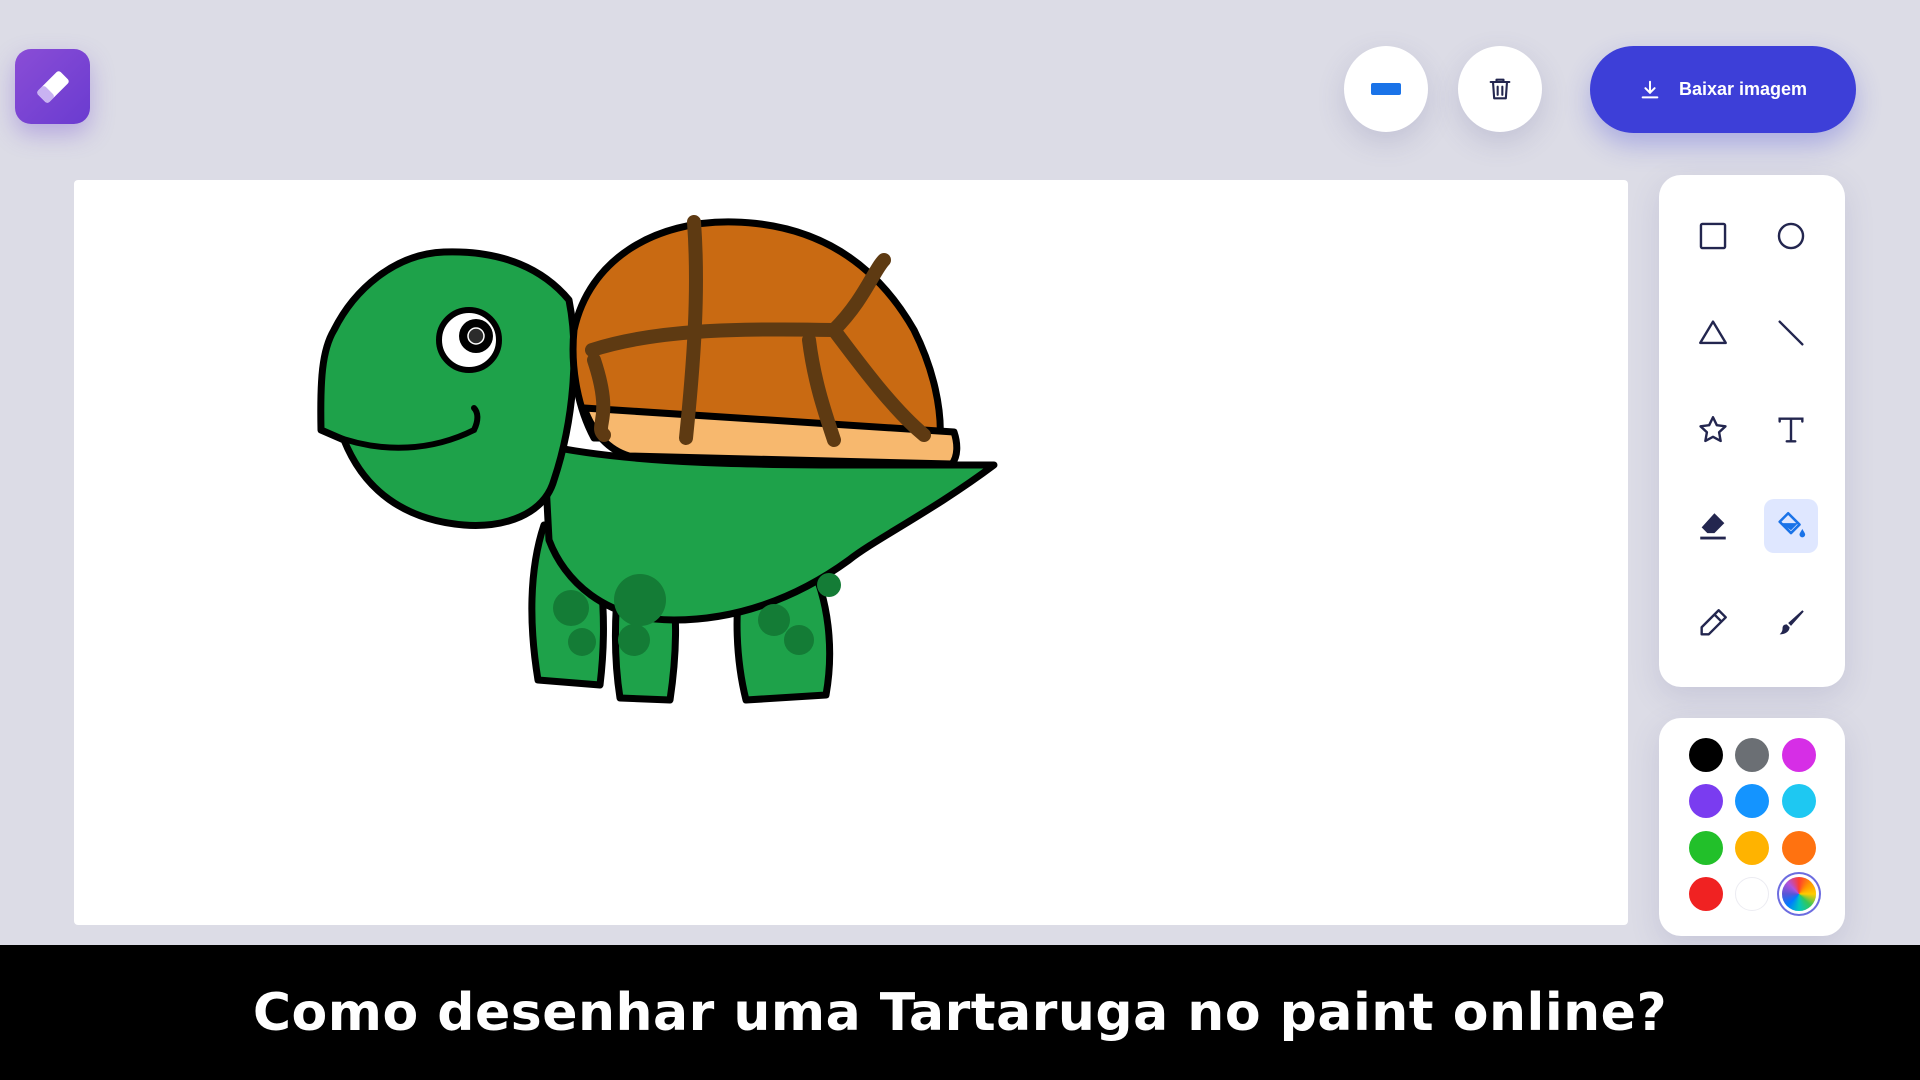 The image size is (1920, 1080). What do you see at coordinates (1752, 755) in the screenshot?
I see `color-swatch-gray` at bounding box center [1752, 755].